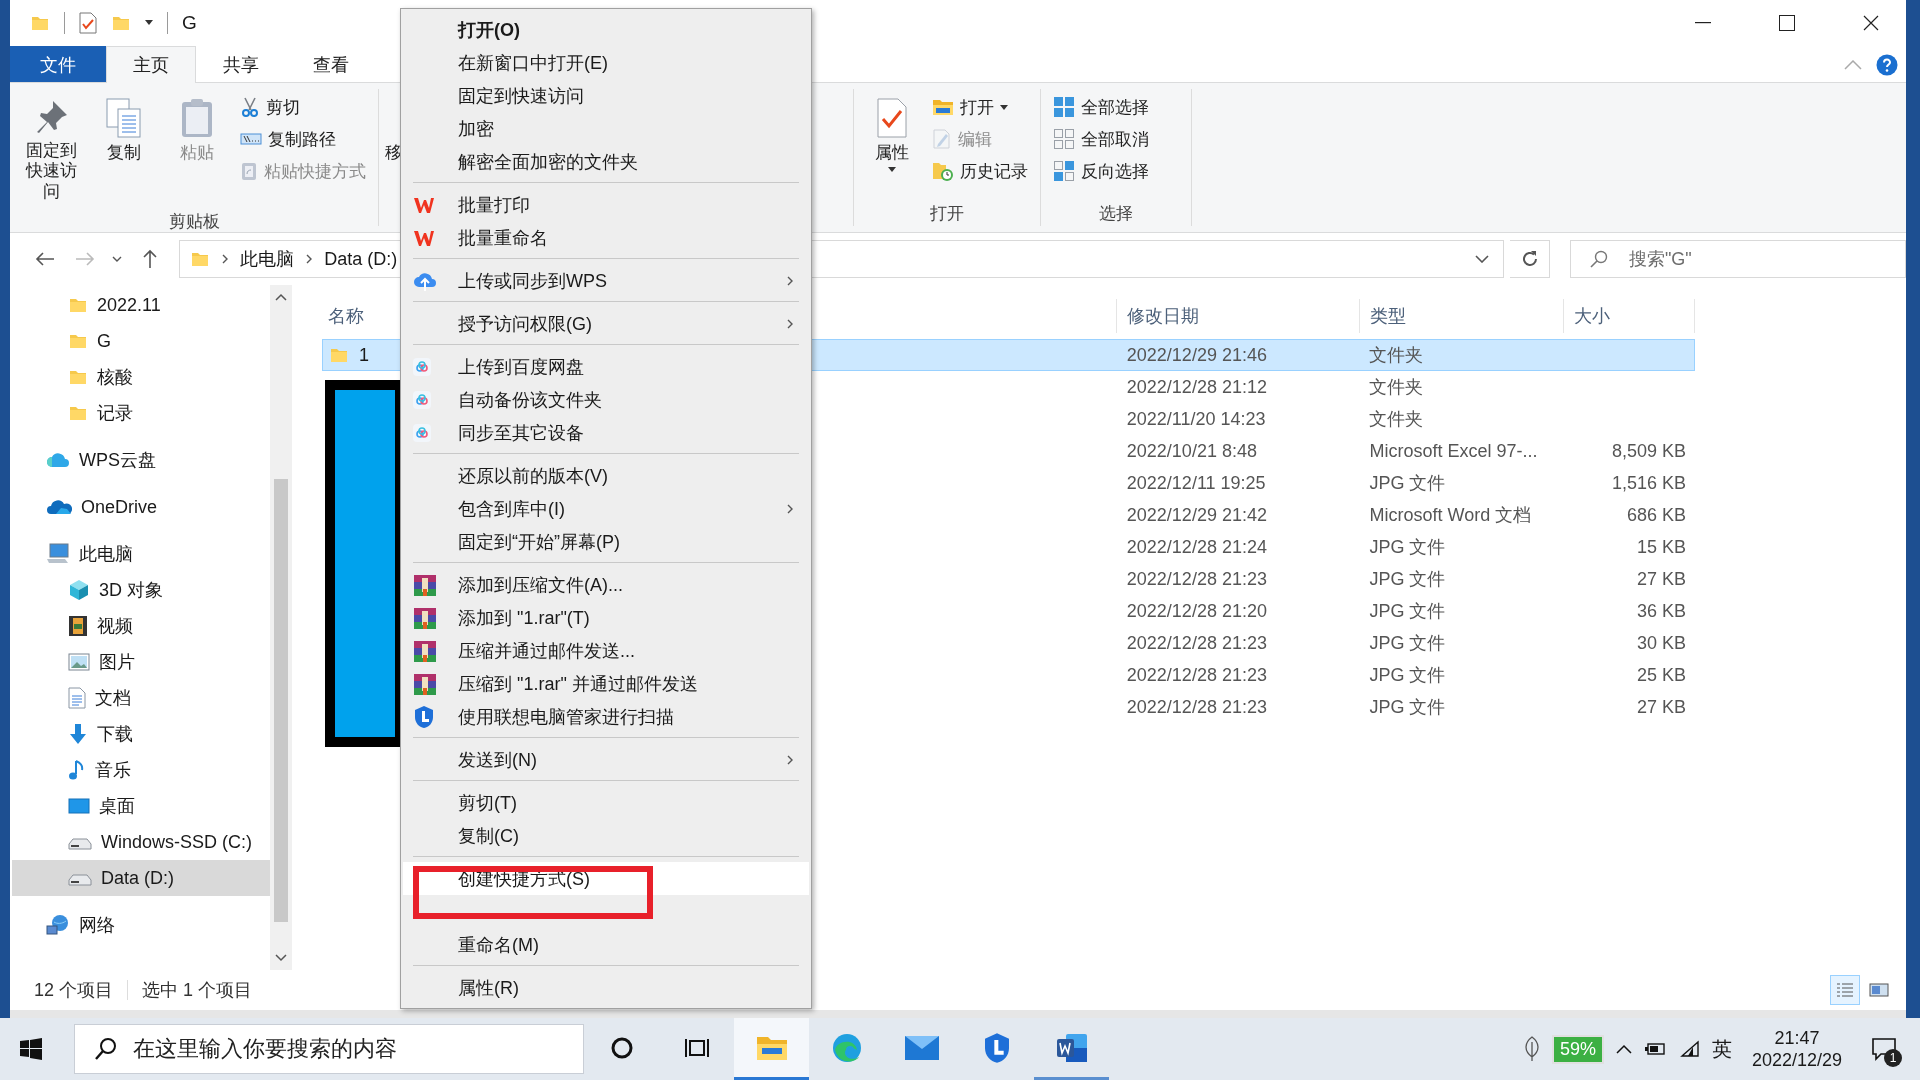 The height and width of the screenshot is (1080, 1920). I want to click on input-method-indicator: 英, so click(1721, 1049).